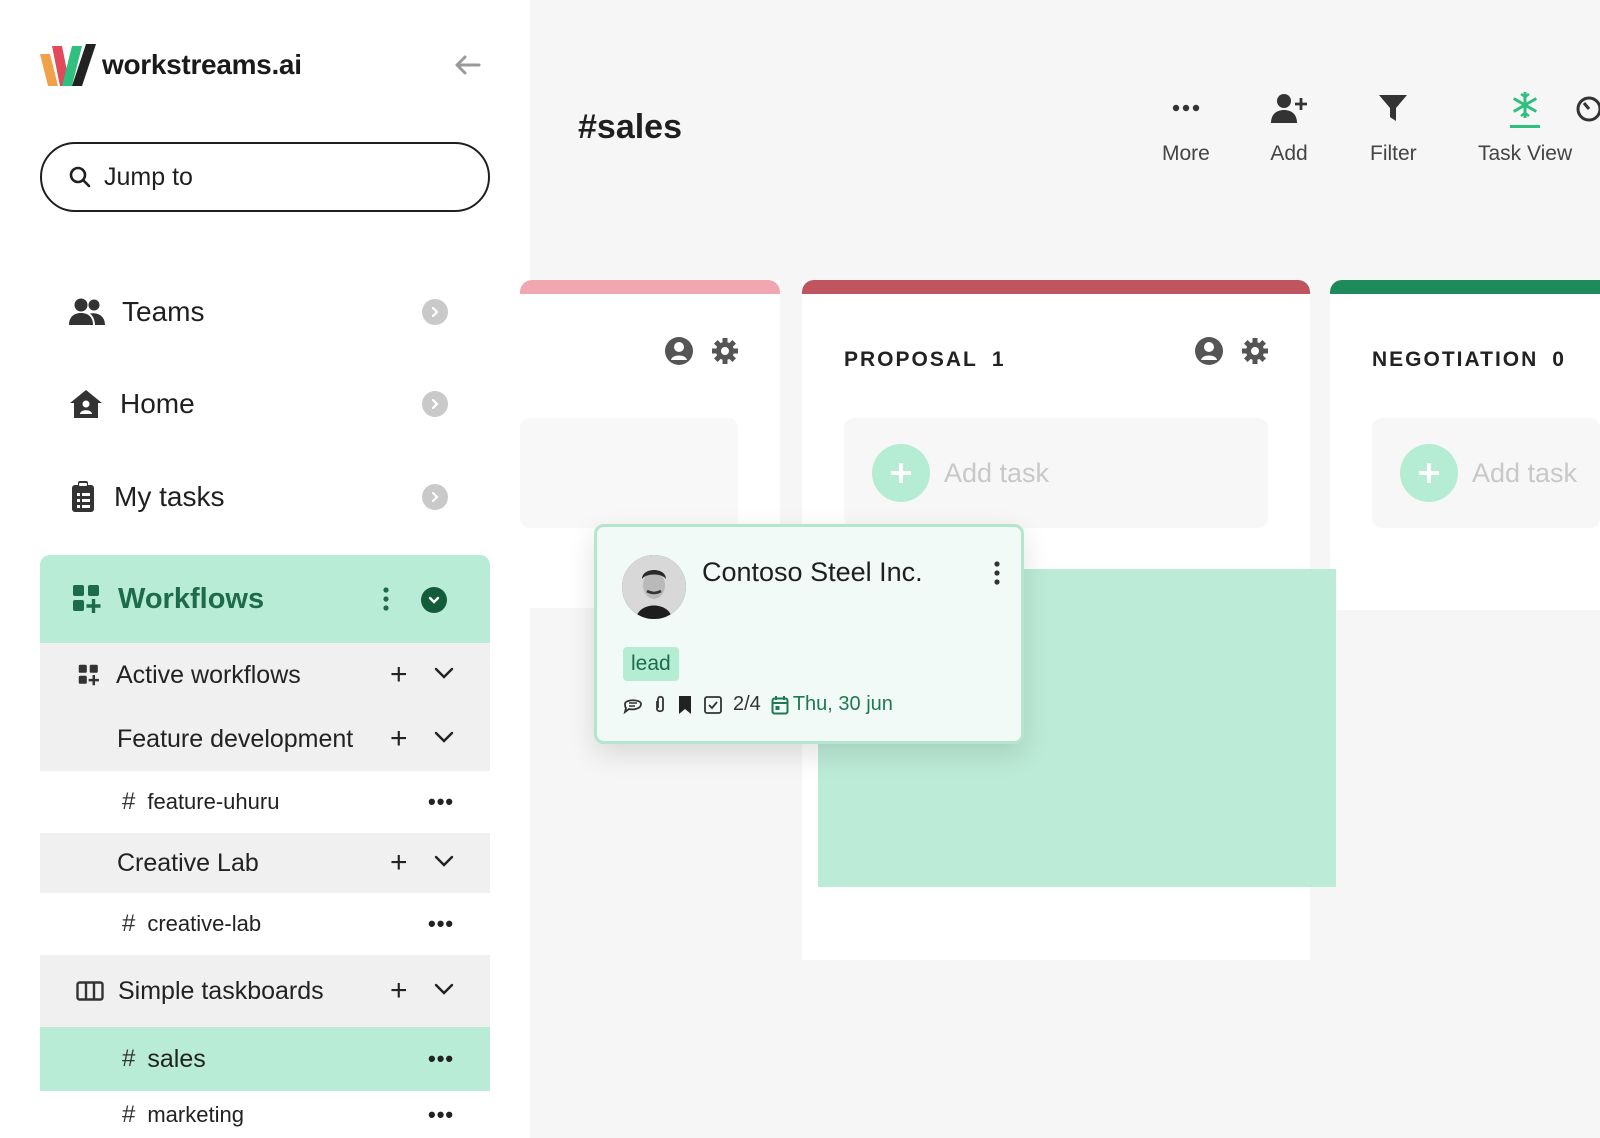 The width and height of the screenshot is (1600, 1138). What do you see at coordinates (1525, 127) in the screenshot?
I see `toolbar-task-view-button: Task View` at bounding box center [1525, 127].